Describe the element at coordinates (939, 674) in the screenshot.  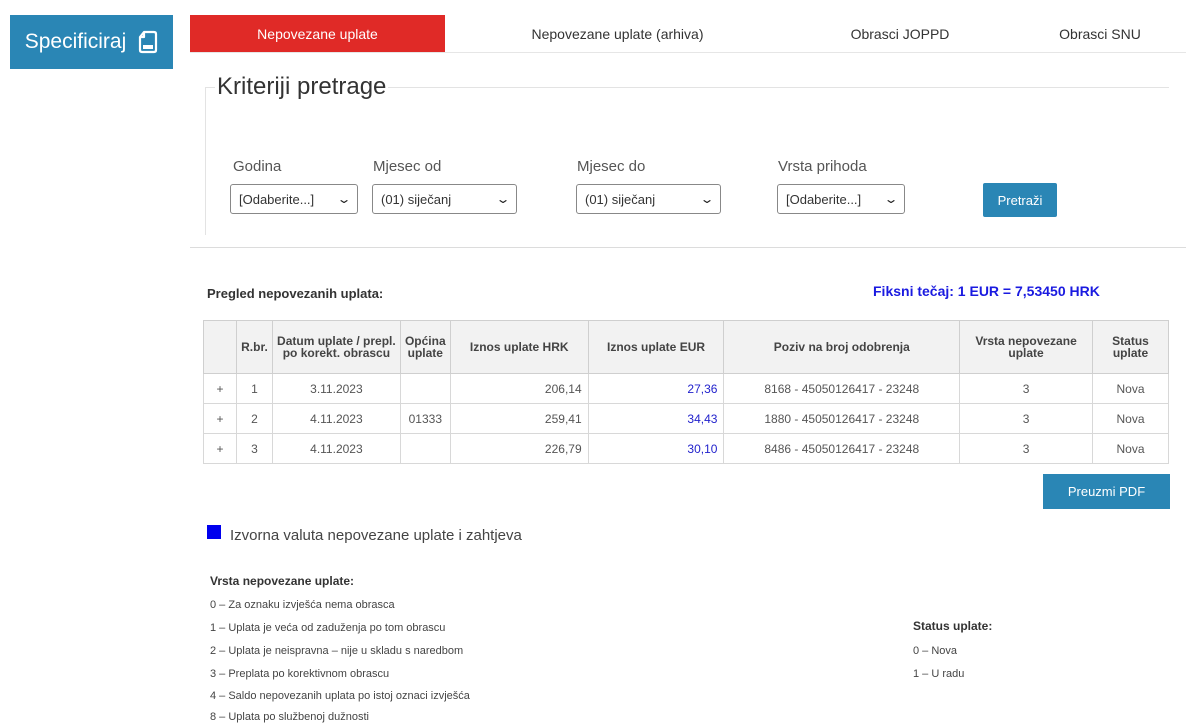
I see `status-legend-item: 1 – U radu` at that location.